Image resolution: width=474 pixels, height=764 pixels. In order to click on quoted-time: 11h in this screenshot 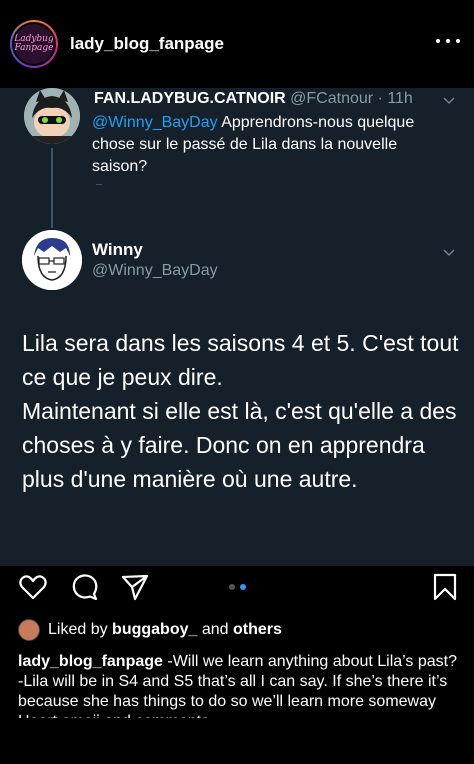, I will do `click(400, 98)`.